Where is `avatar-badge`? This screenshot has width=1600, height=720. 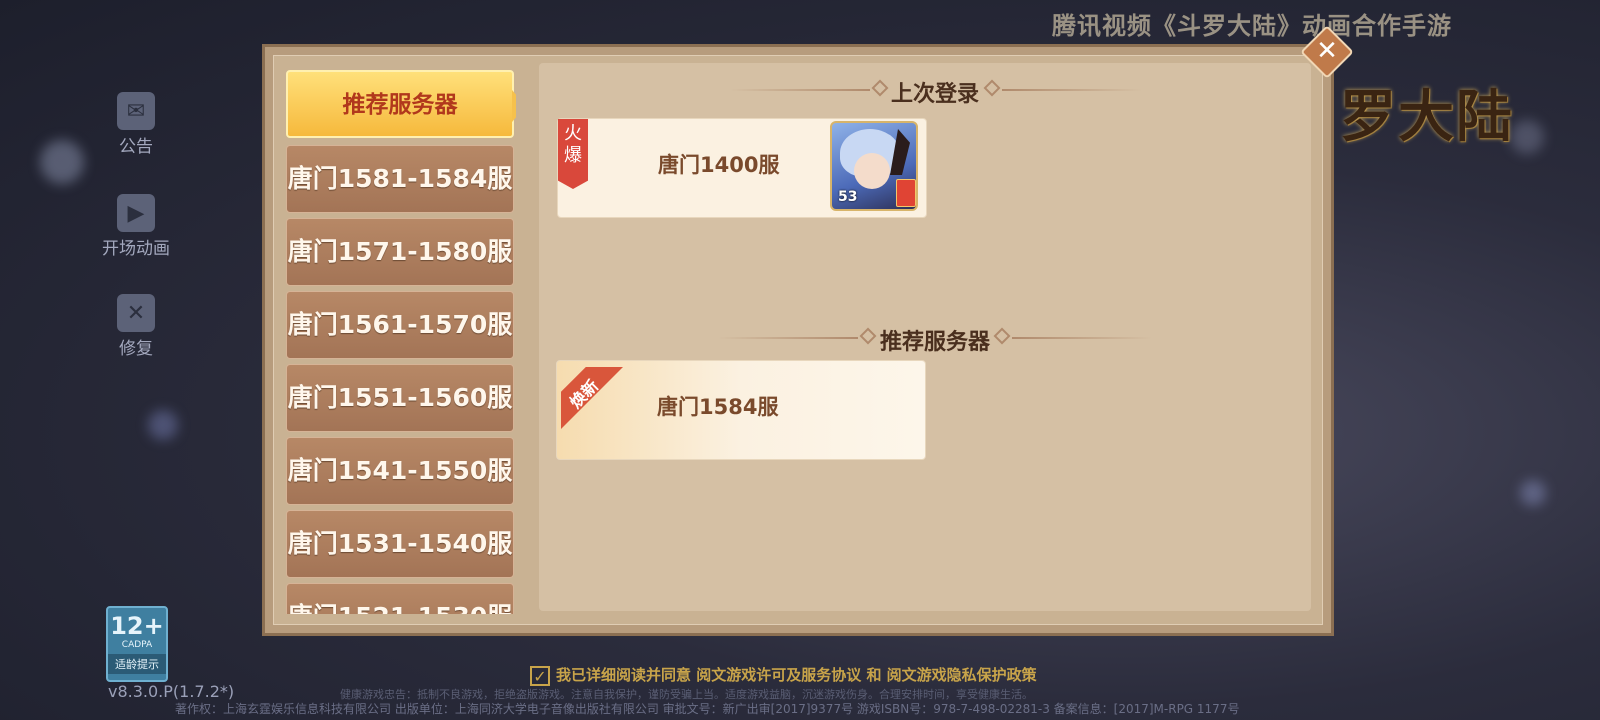
avatar-badge is located at coordinates (906, 193).